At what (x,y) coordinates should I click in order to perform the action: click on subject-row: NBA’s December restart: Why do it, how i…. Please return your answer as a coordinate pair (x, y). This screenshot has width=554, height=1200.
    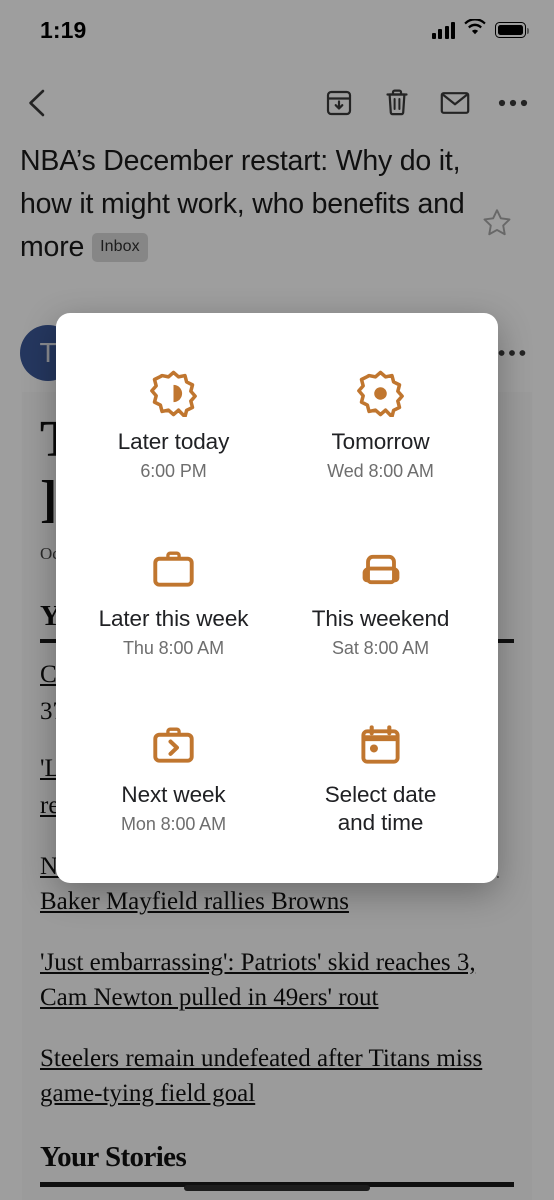
    Looking at the image, I should click on (277, 204).